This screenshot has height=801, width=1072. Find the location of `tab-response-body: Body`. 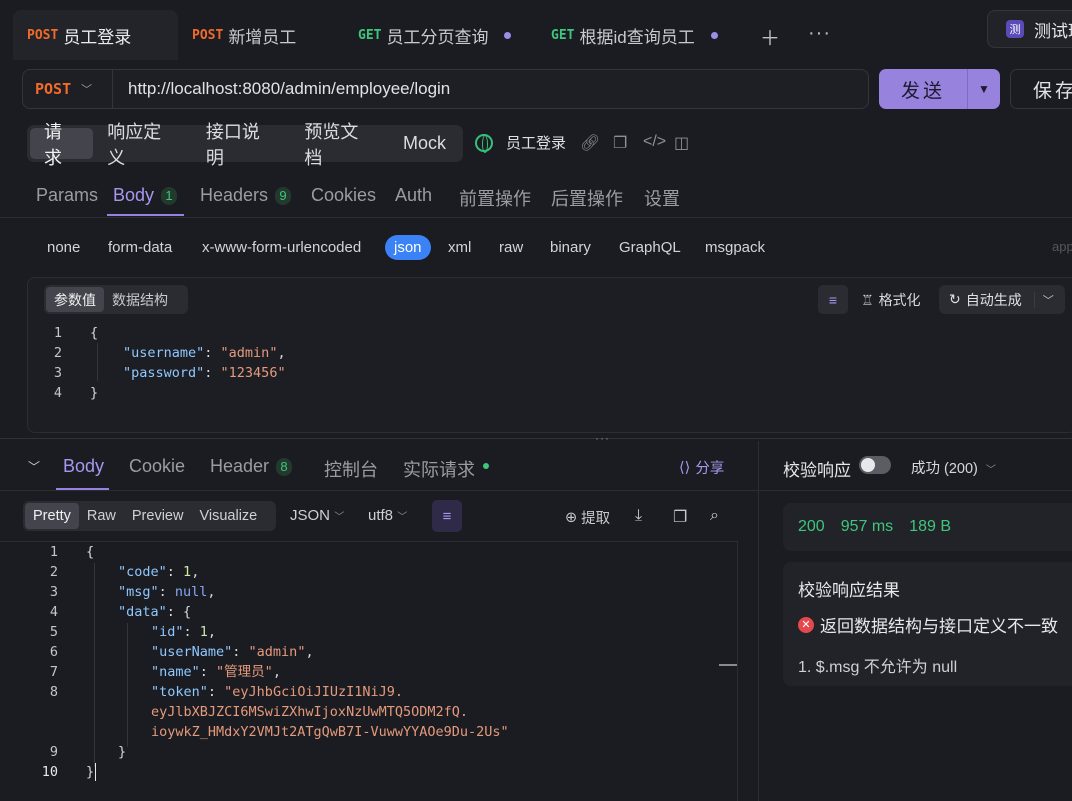

tab-response-body: Body is located at coordinates (83, 466).